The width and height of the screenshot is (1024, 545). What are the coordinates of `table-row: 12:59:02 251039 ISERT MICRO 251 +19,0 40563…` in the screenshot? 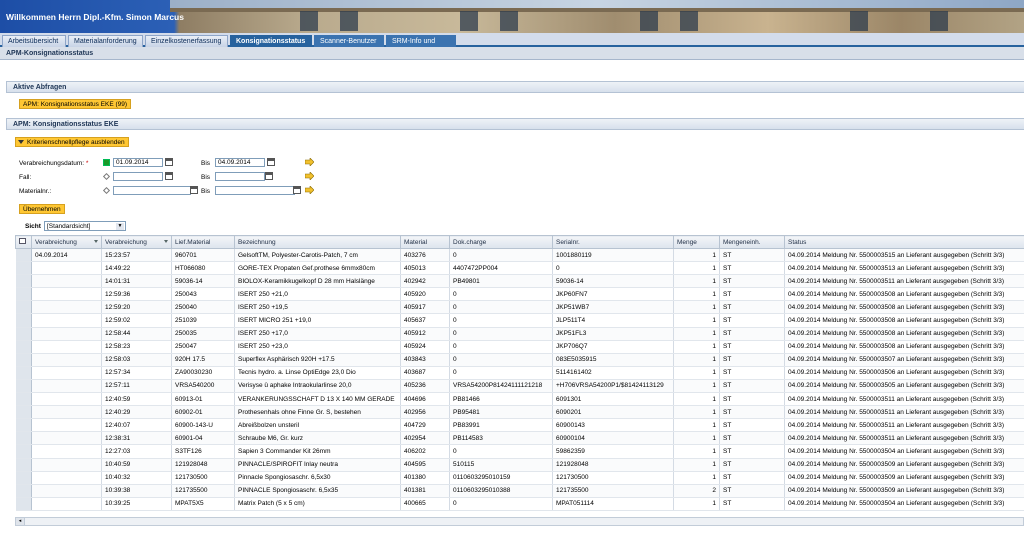 It's located at (519, 320).